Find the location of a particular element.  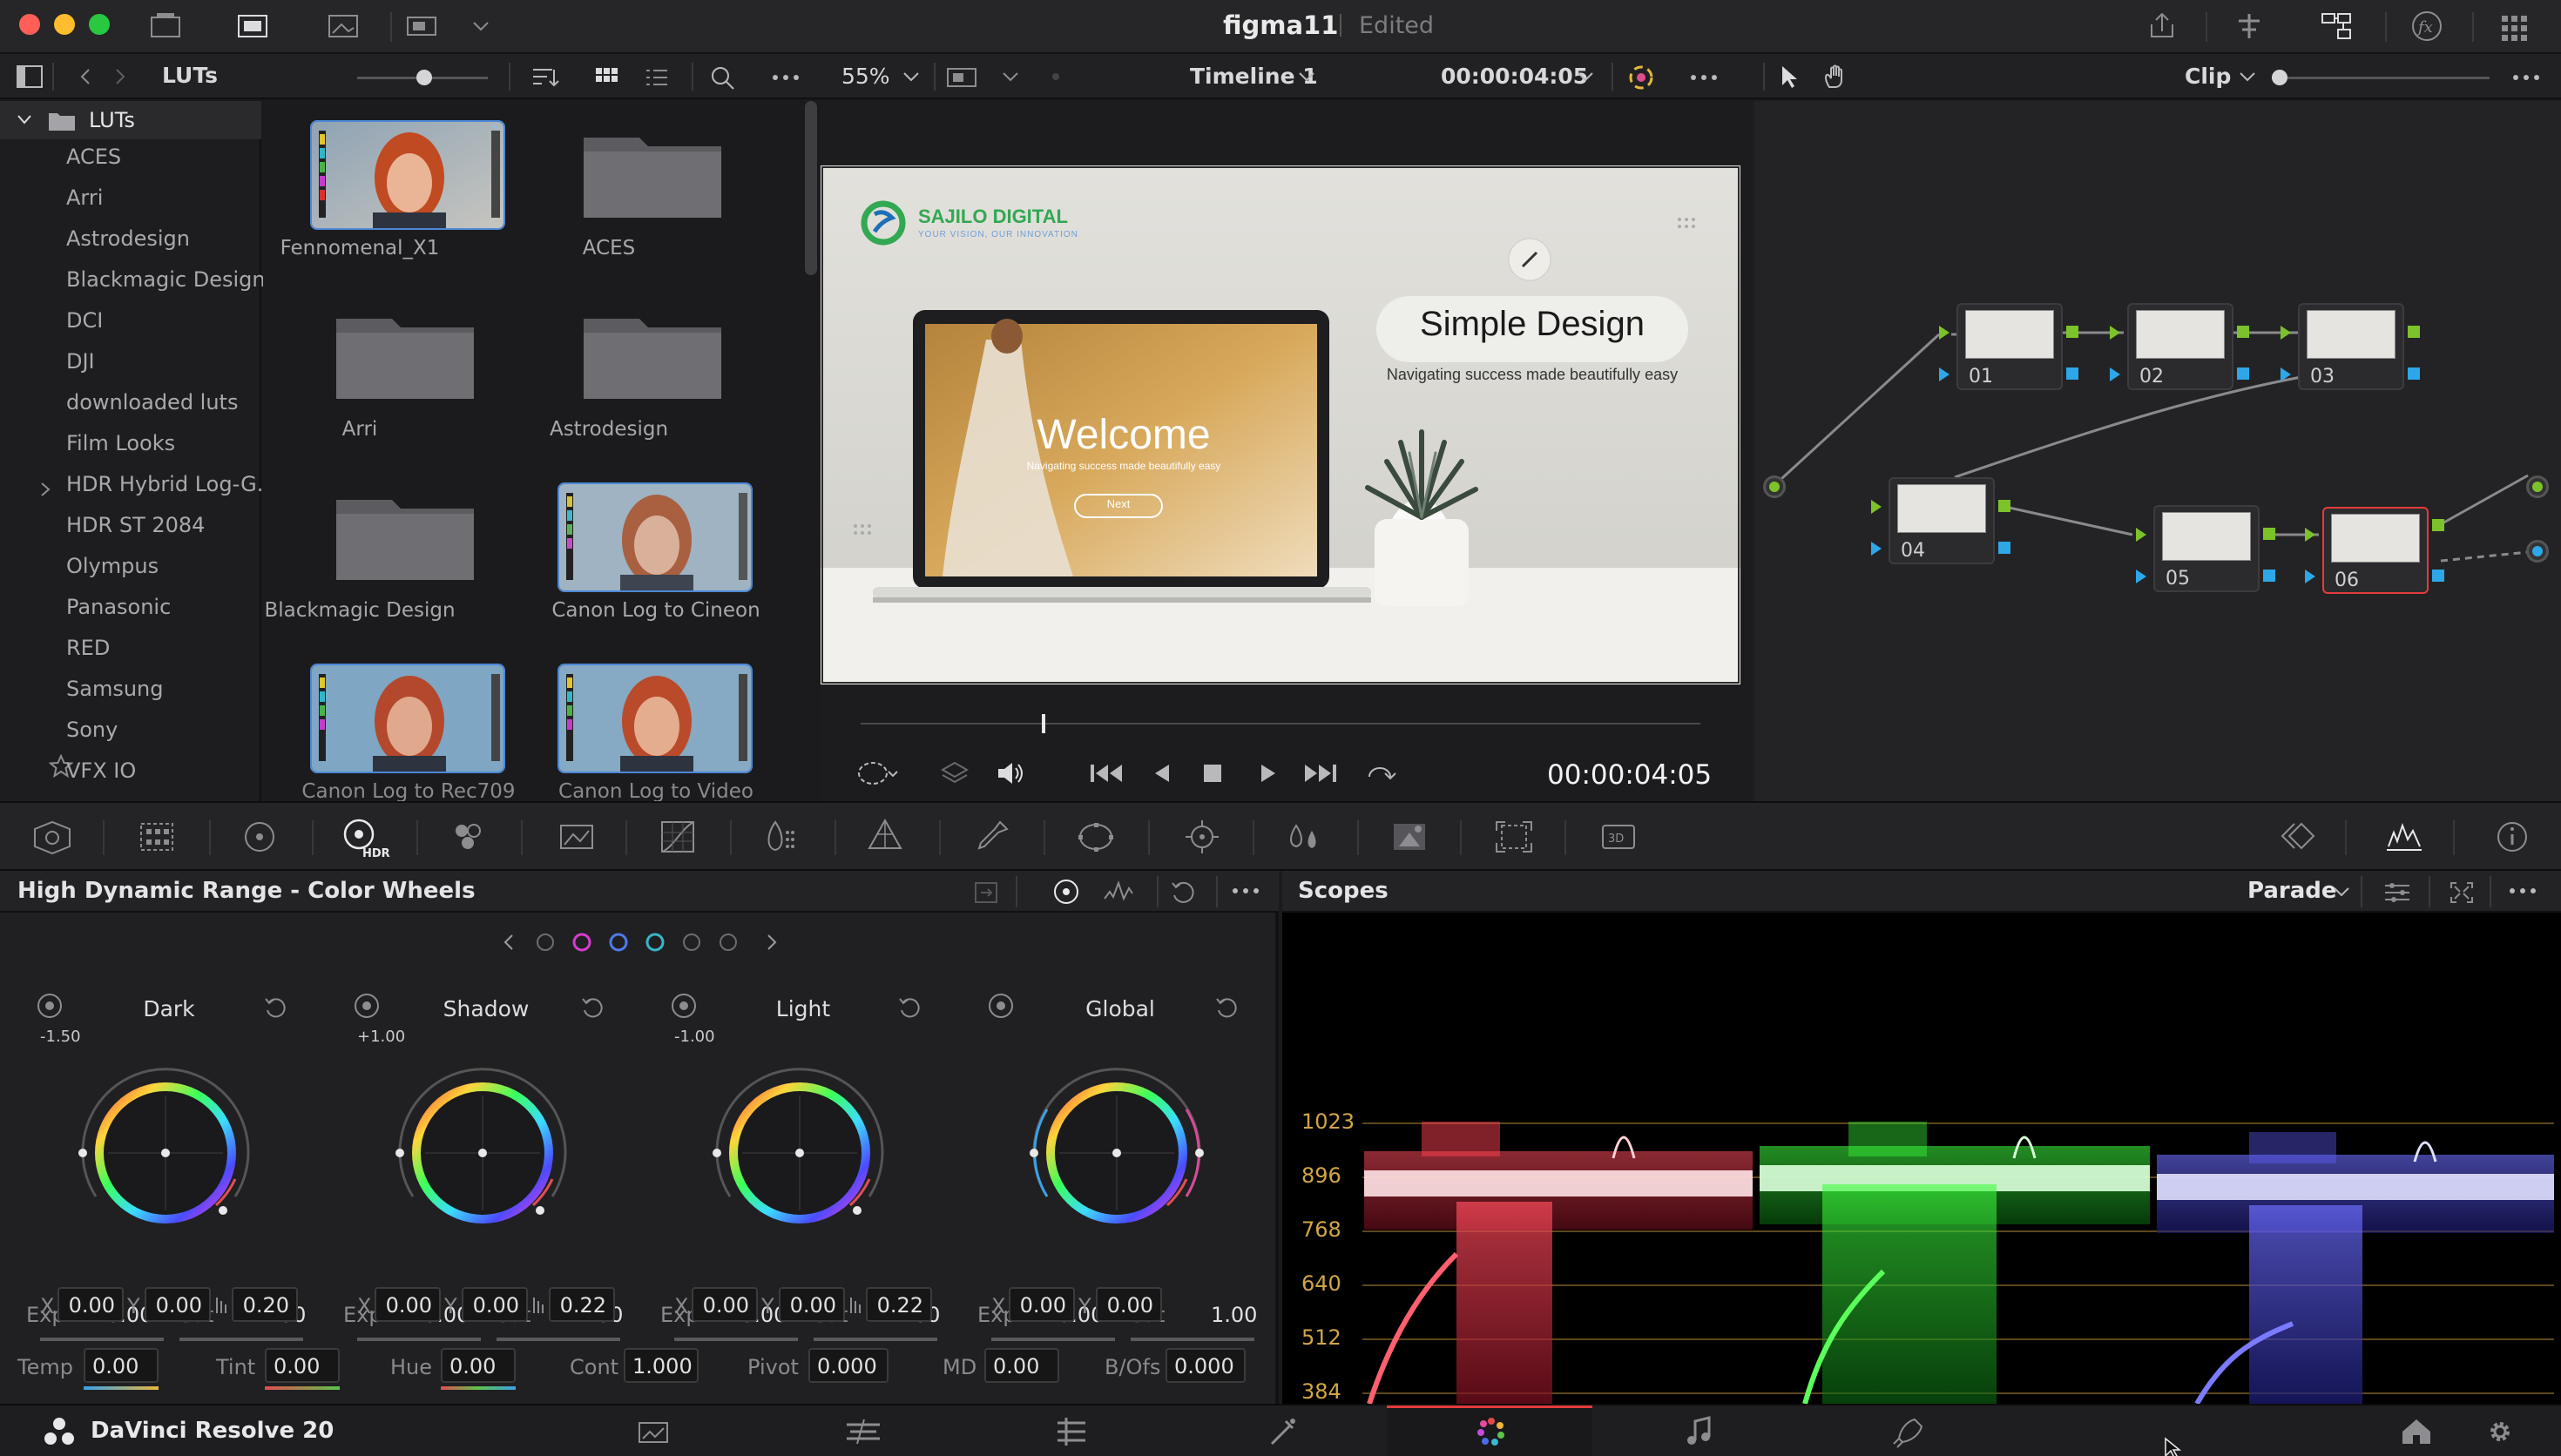

wheels-mode-icon is located at coordinates (1066, 891).